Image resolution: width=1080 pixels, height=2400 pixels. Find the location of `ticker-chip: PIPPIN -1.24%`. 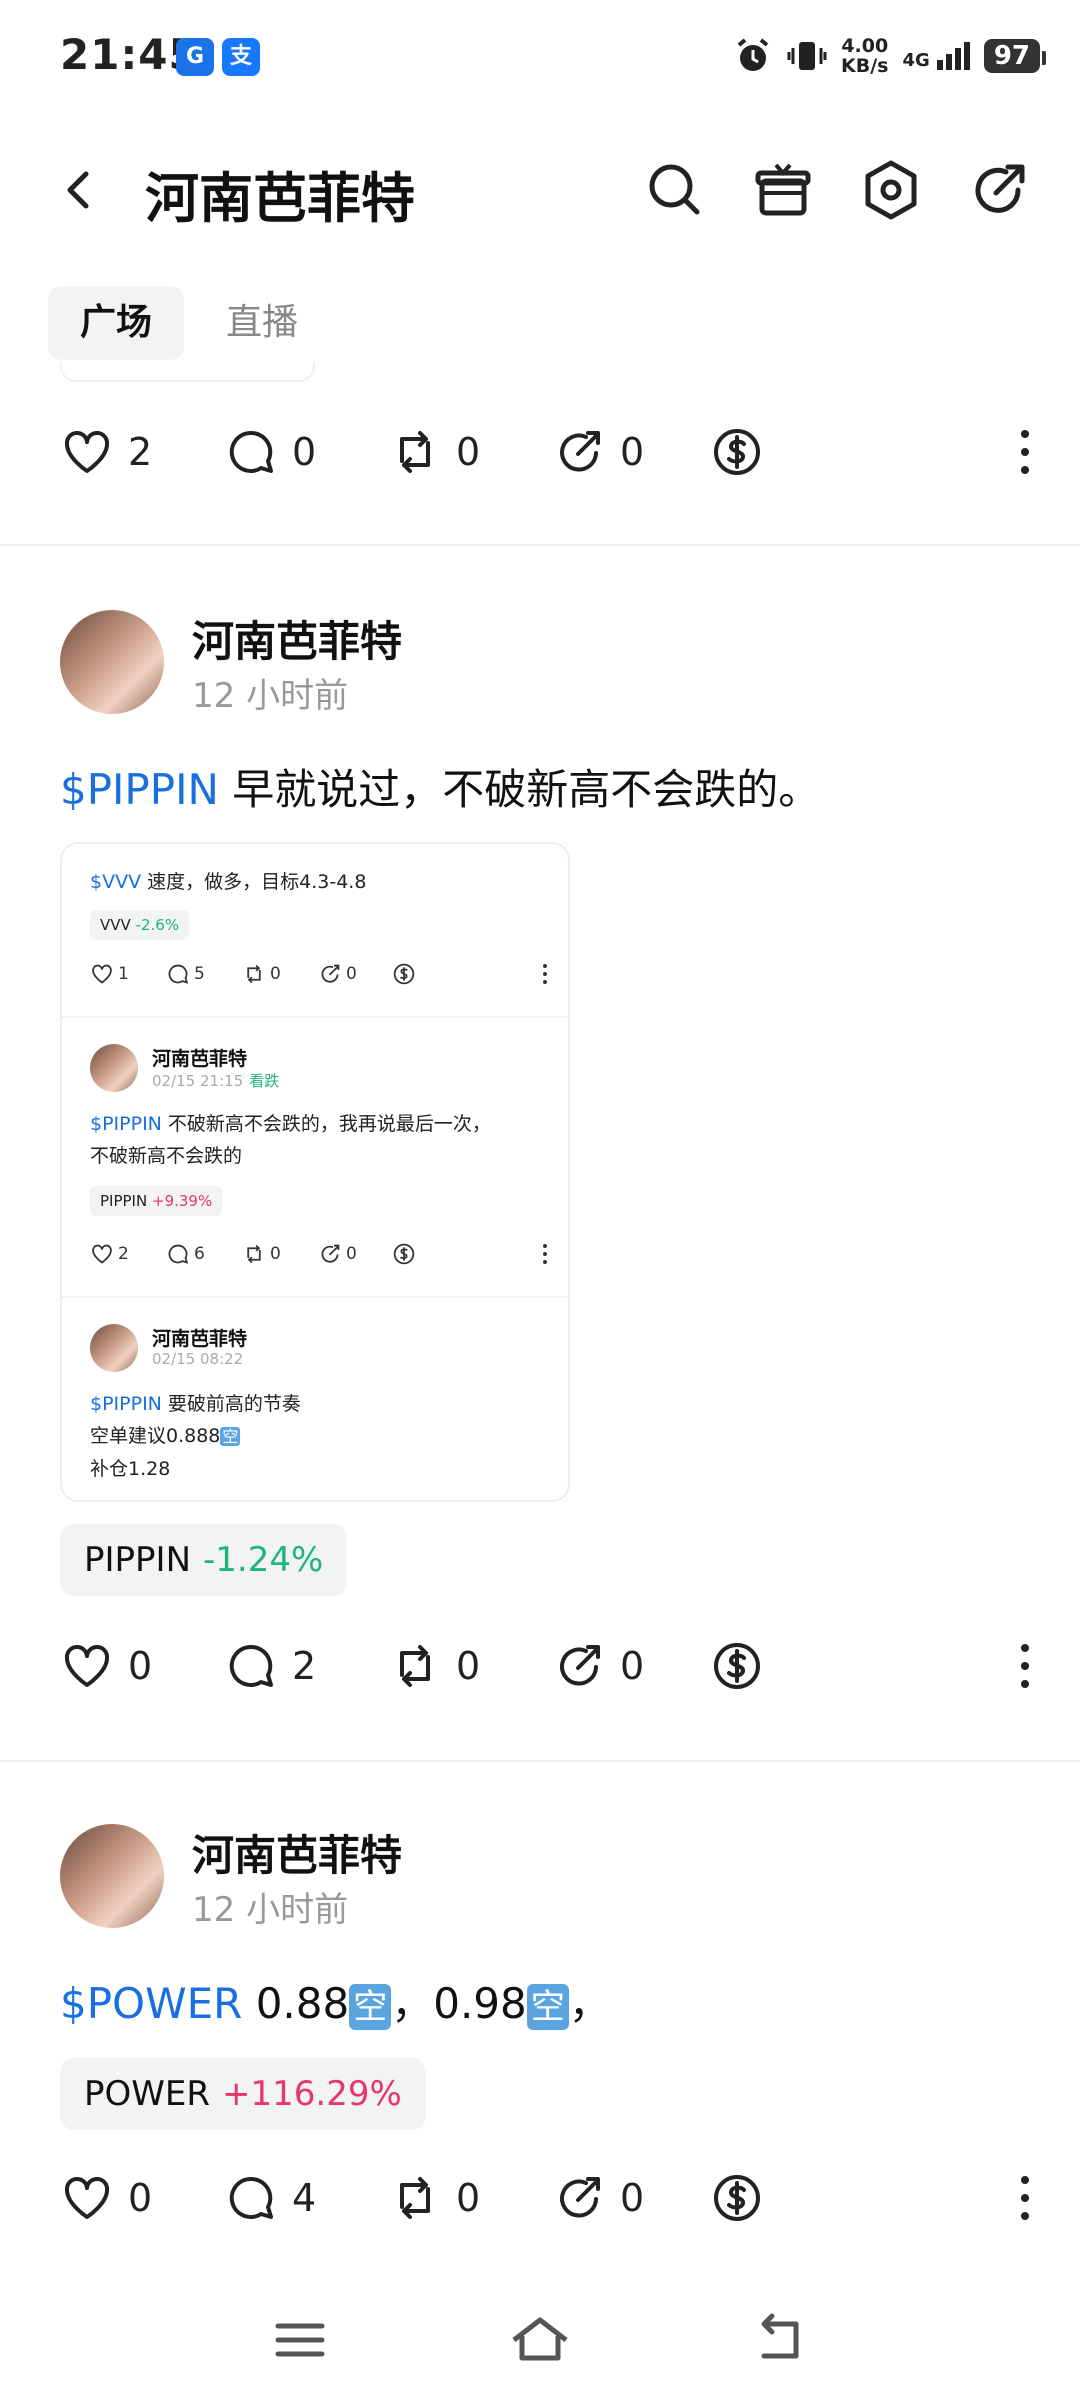

ticker-chip: PIPPIN -1.24% is located at coordinates (204, 1560).